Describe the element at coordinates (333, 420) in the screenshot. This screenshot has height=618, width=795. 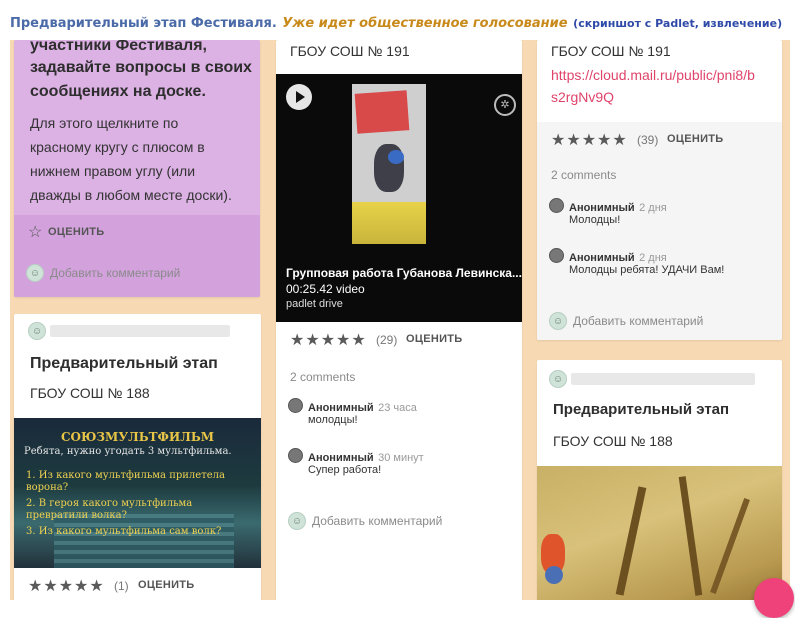
I see `comment-text: молодцы!` at that location.